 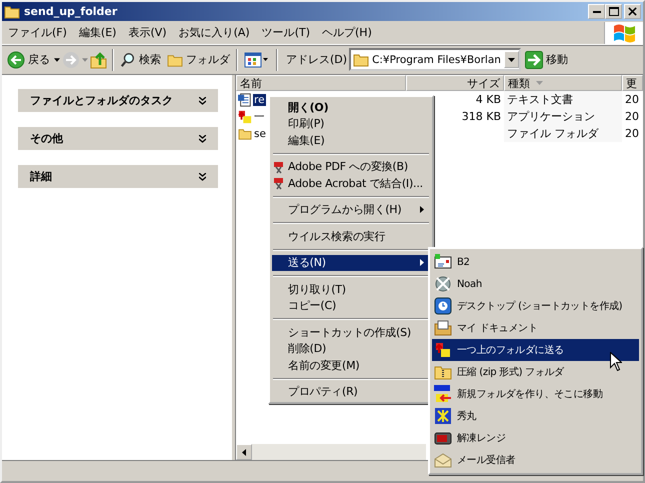 I want to click on menu-item: ショートカットの作成(S), so click(x=351, y=332).